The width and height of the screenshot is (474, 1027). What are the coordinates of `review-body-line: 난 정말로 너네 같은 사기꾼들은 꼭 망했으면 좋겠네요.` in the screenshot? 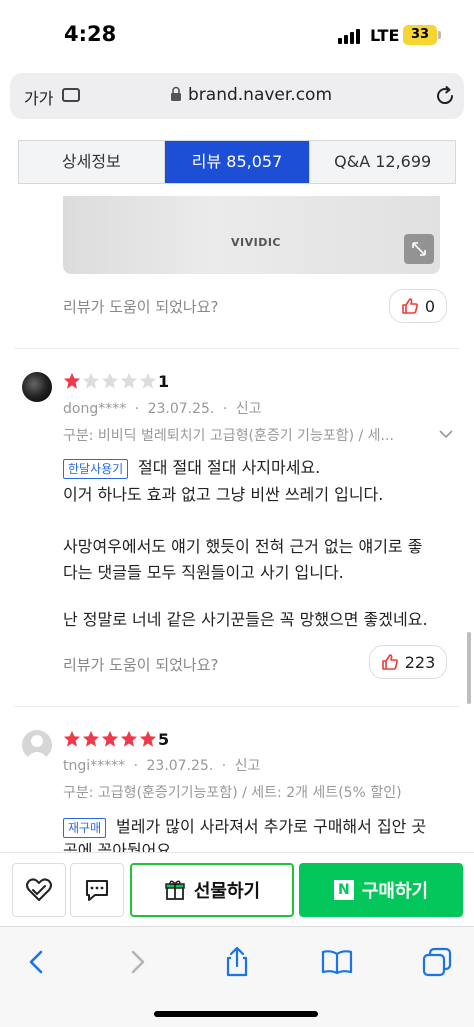 It's located at (245, 619).